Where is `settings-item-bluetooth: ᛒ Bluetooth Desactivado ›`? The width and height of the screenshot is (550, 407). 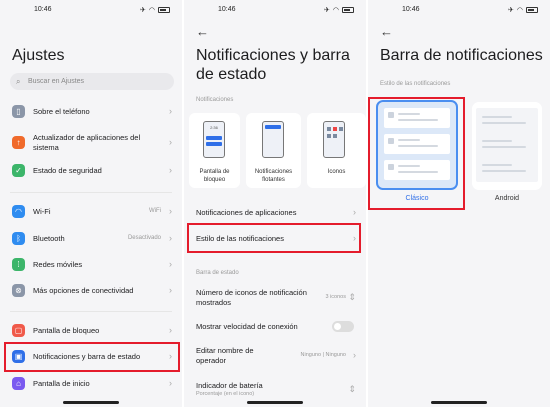
settings-item-bluetooth: ᛒ Bluetooth Desactivado › is located at coordinates (91, 239).